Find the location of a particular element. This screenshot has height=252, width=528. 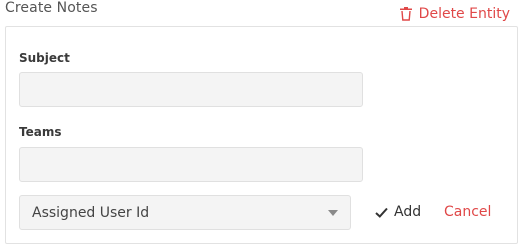

teams-input is located at coordinates (191, 164).